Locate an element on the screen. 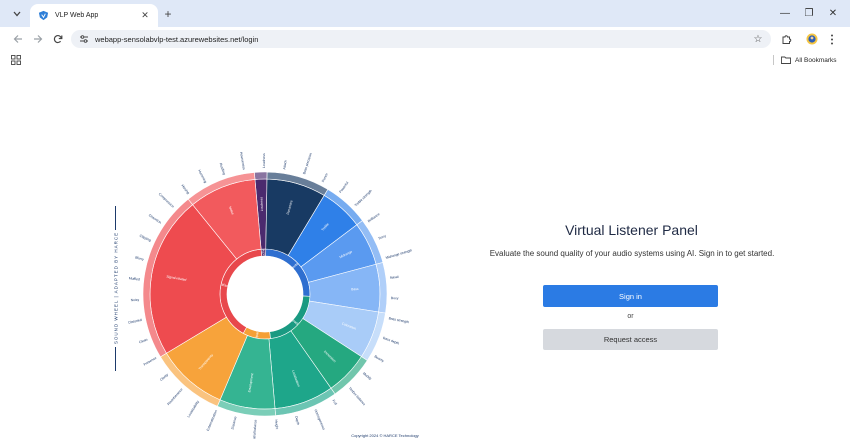 This screenshot has height=447, width=850. new-tab-icon: + is located at coordinates (168, 14).